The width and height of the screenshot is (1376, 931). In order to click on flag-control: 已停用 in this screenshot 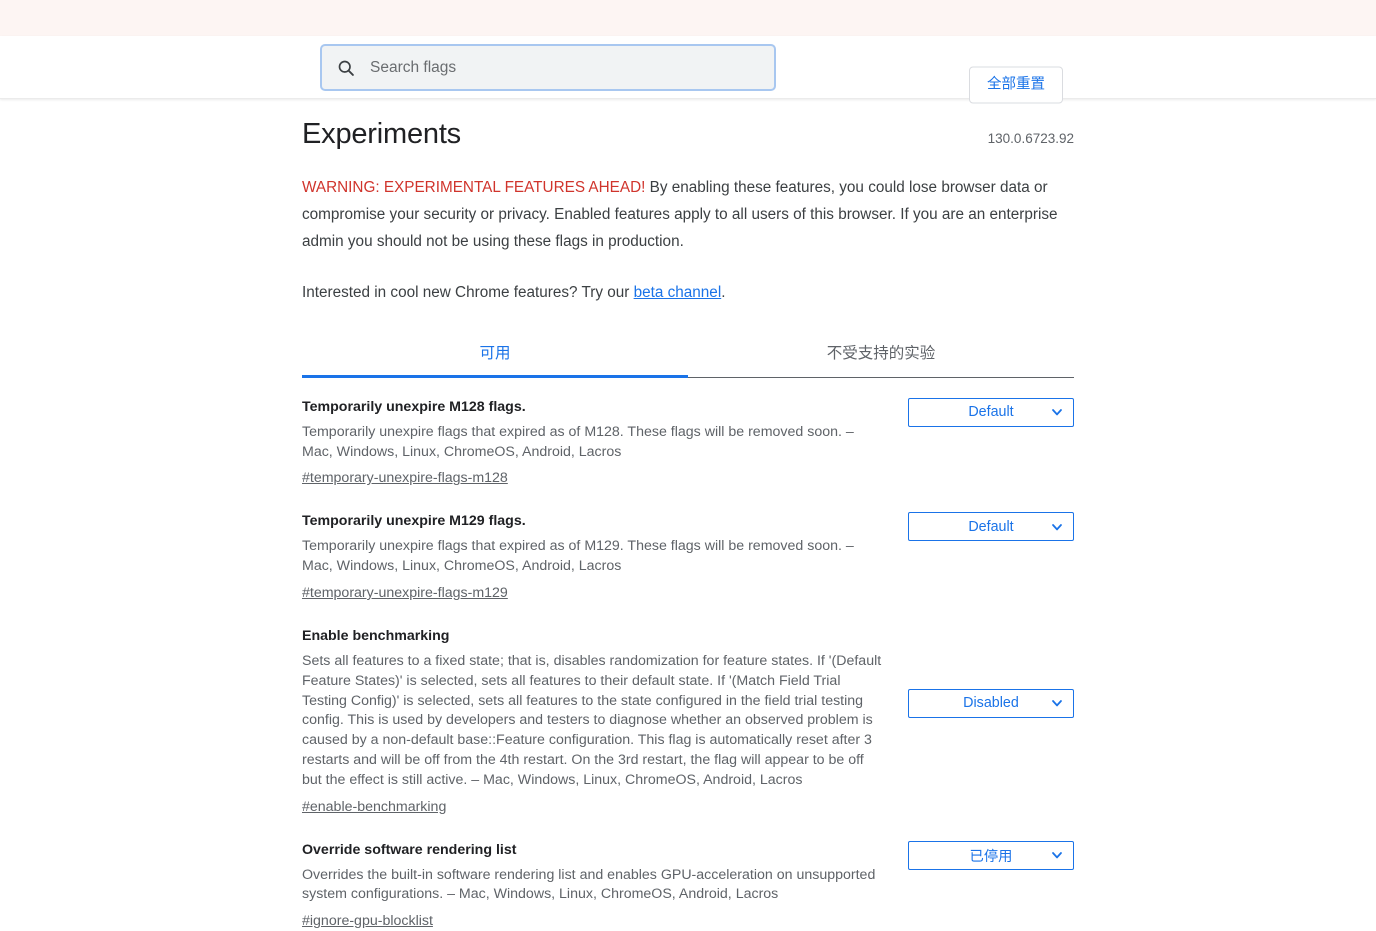, I will do `click(980, 855)`.